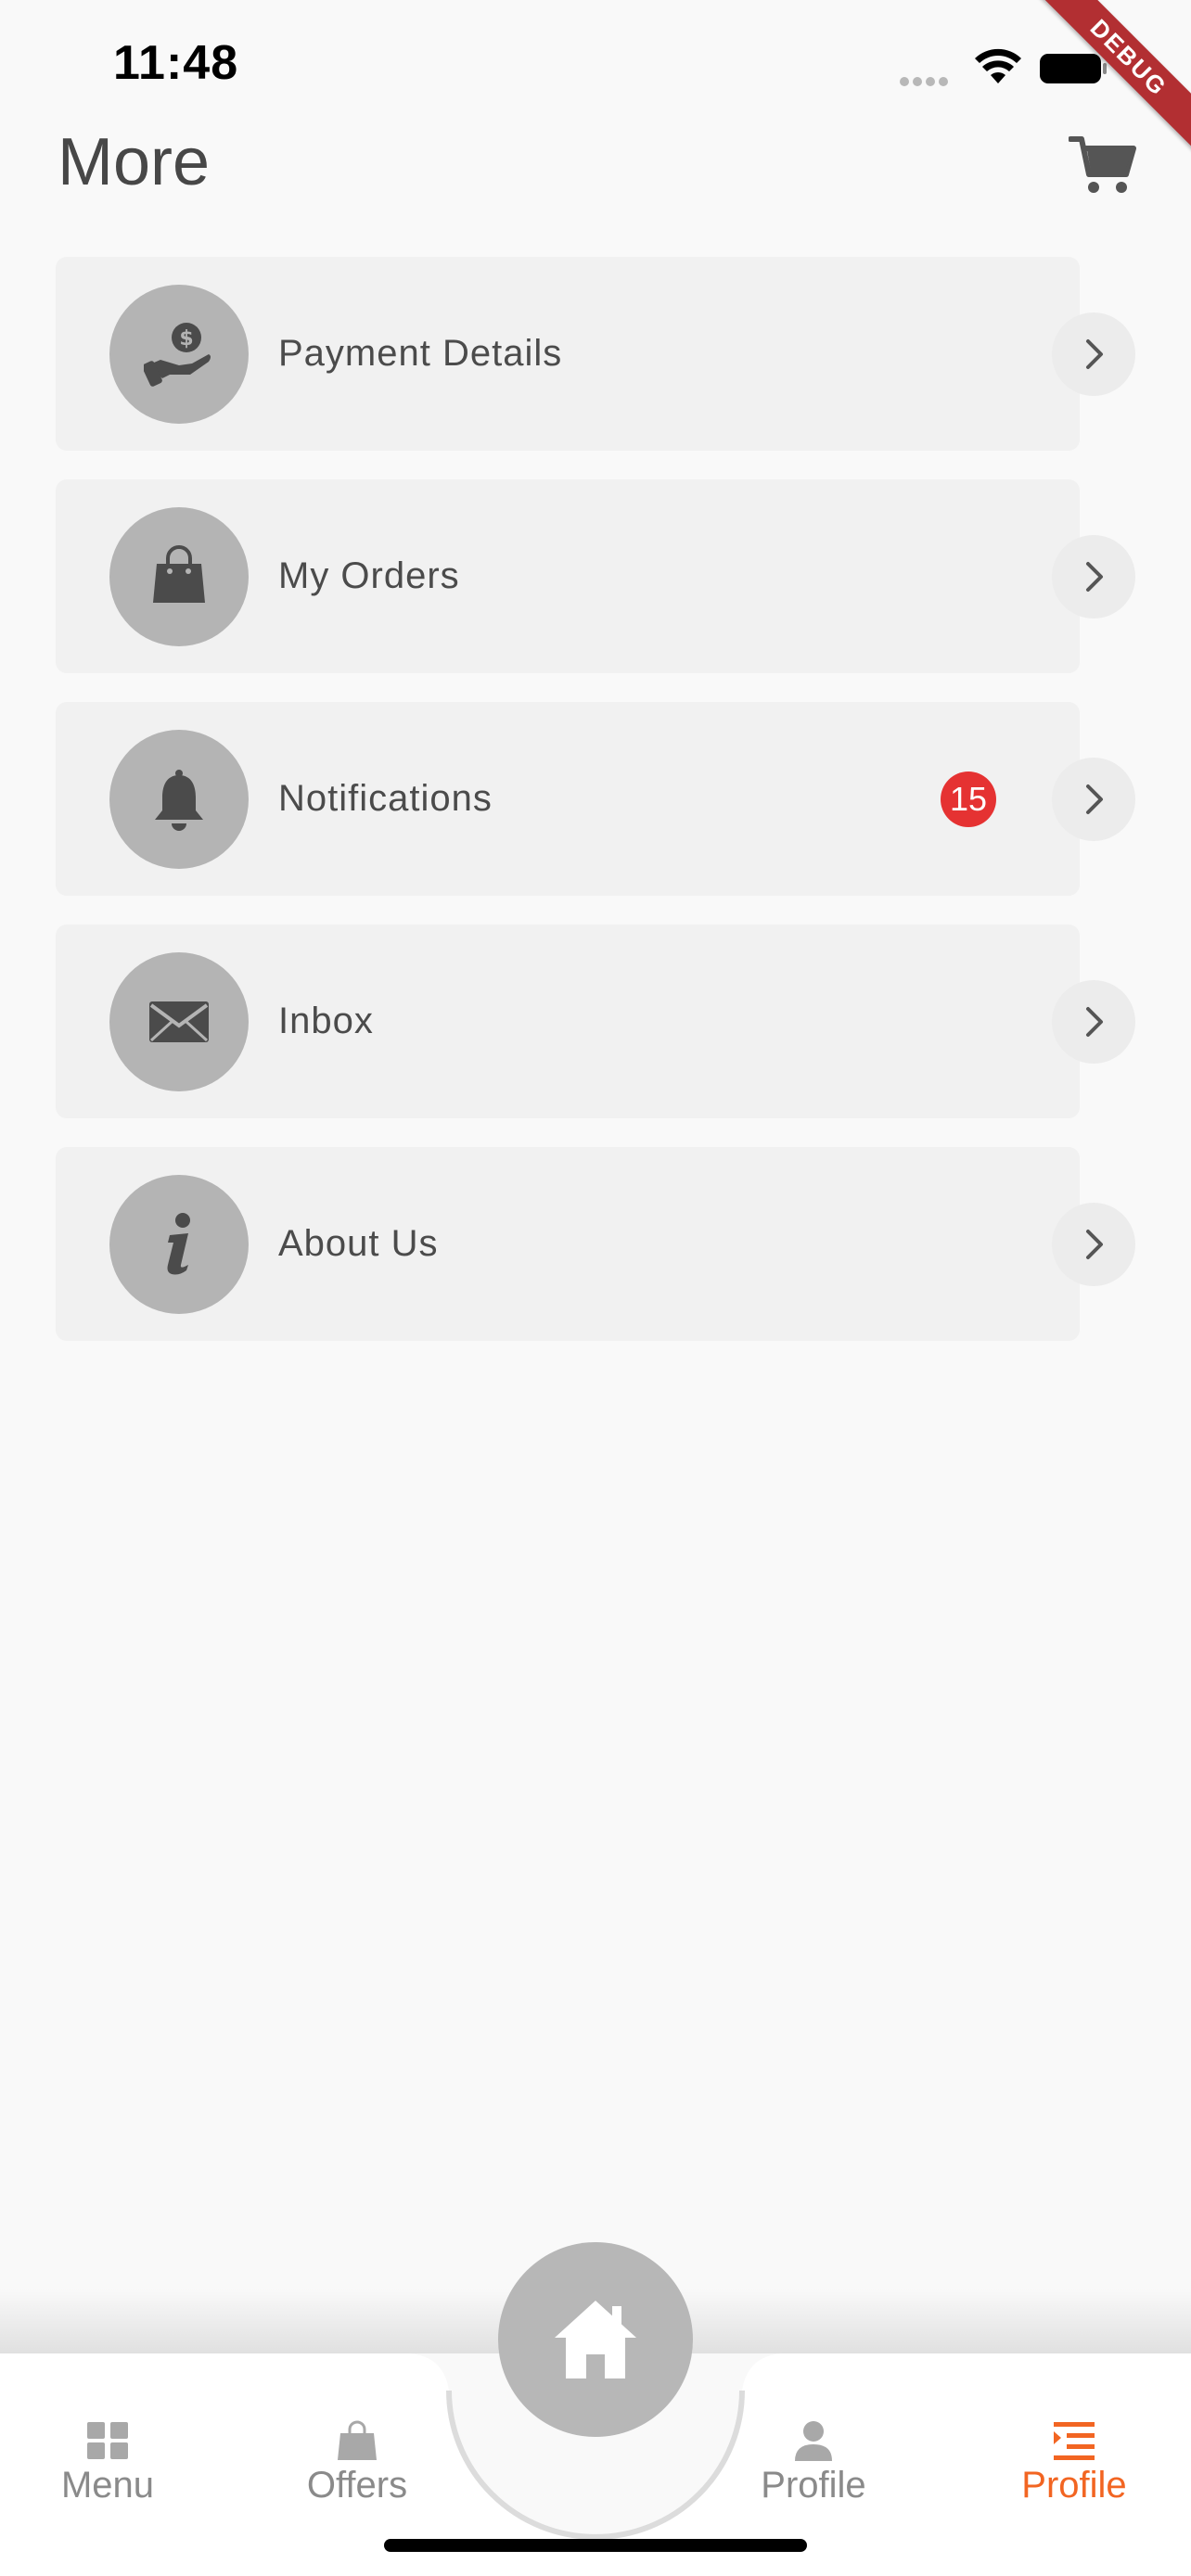  I want to click on menu-item-label: About Us, so click(359, 1243).